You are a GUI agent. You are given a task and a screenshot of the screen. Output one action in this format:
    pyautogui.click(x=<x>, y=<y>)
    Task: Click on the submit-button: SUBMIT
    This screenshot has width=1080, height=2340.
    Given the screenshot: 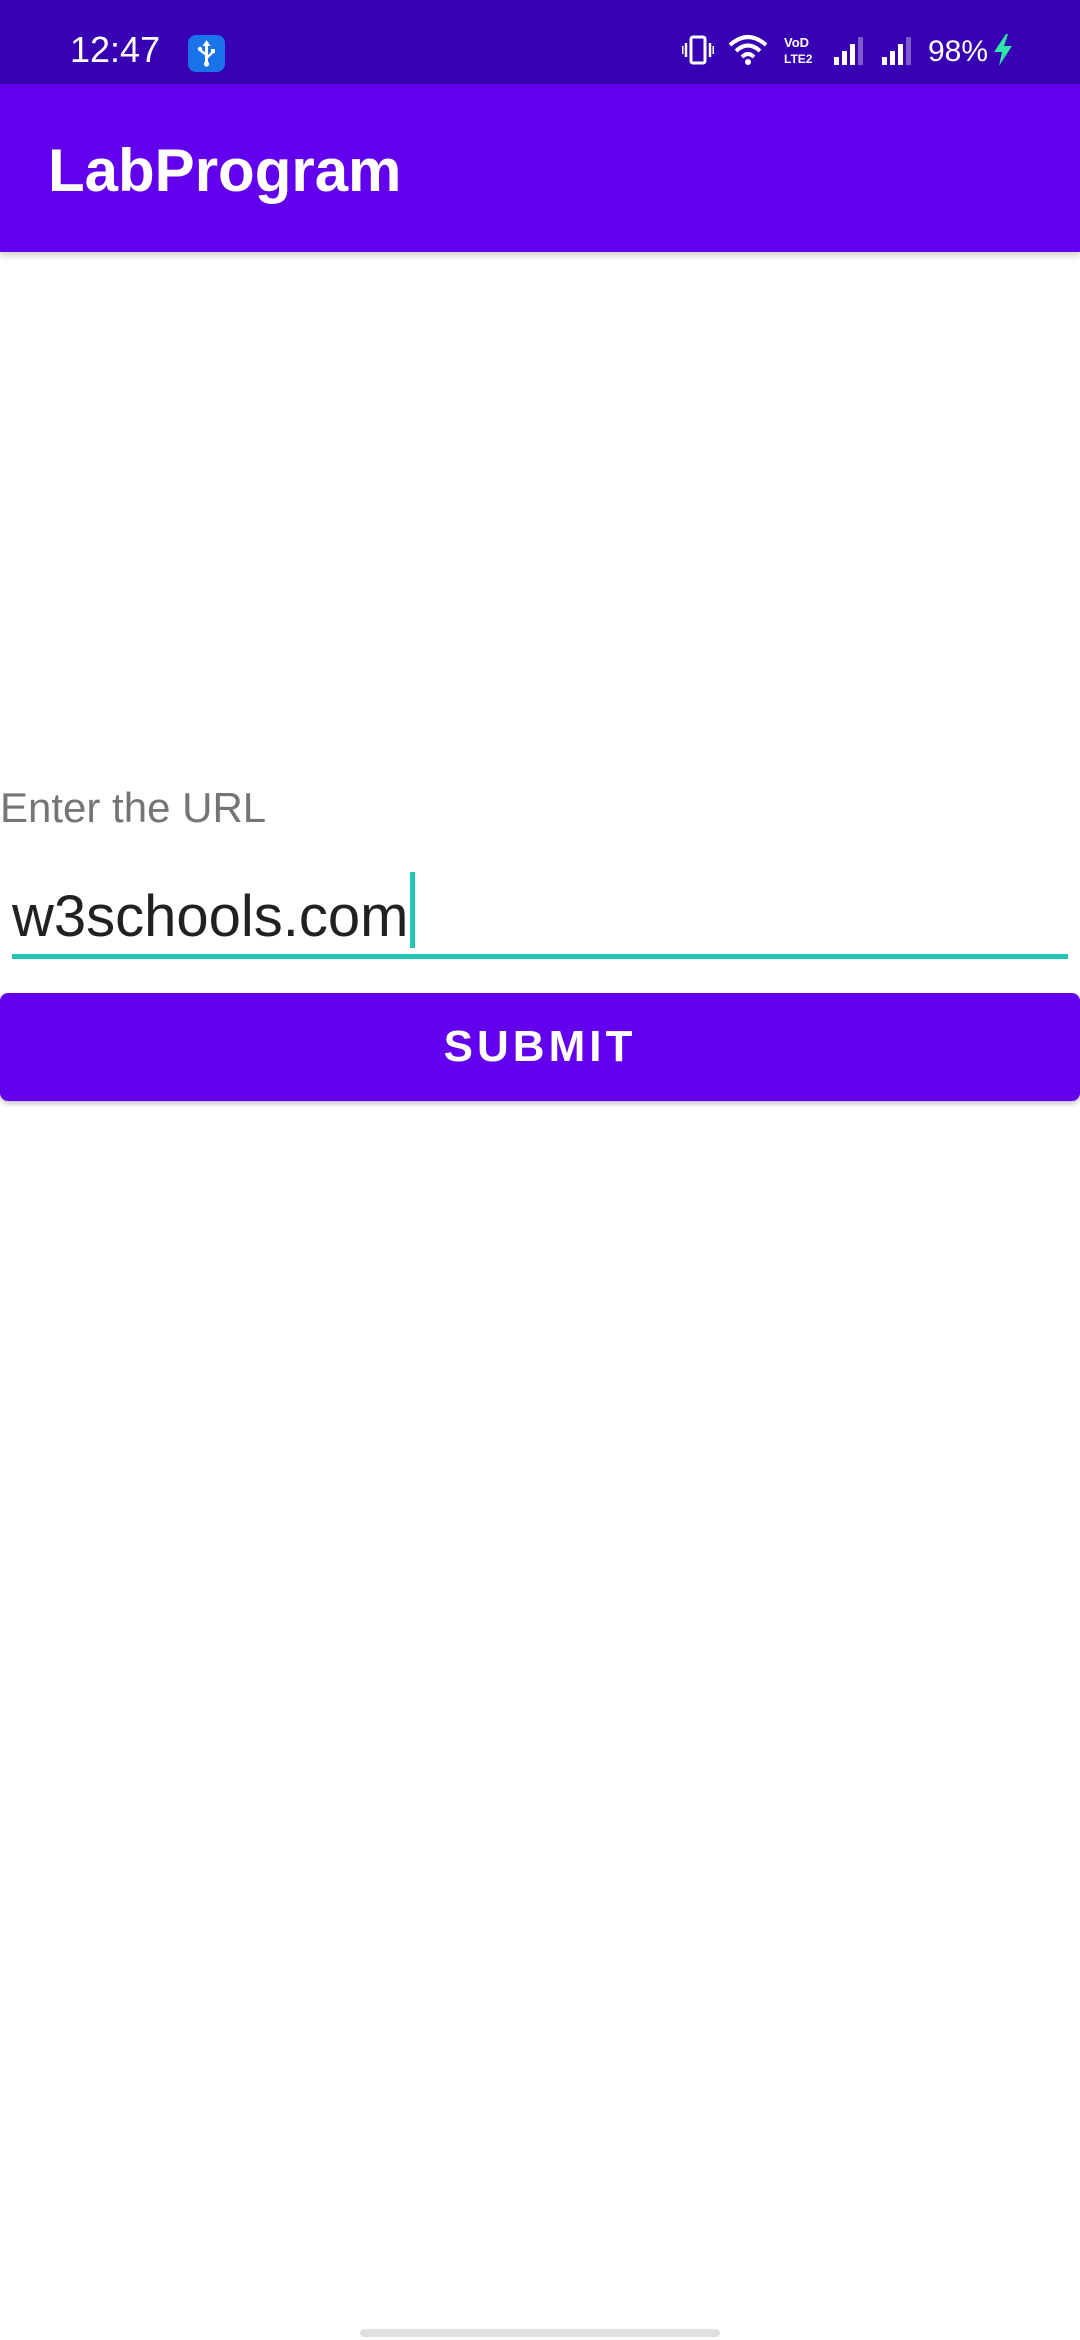 What is the action you would take?
    pyautogui.click(x=540, y=1047)
    